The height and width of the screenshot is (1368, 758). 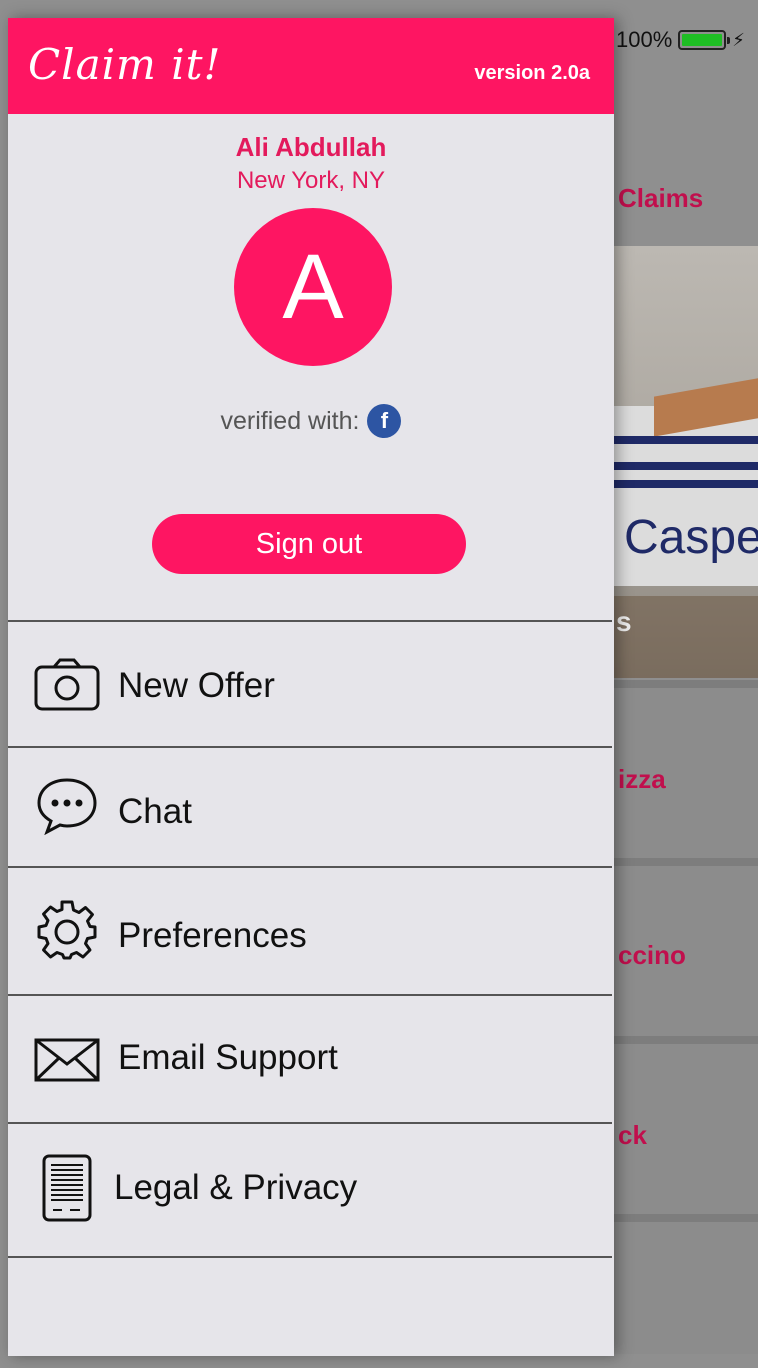 I want to click on battery-level-fill, so click(x=702, y=40).